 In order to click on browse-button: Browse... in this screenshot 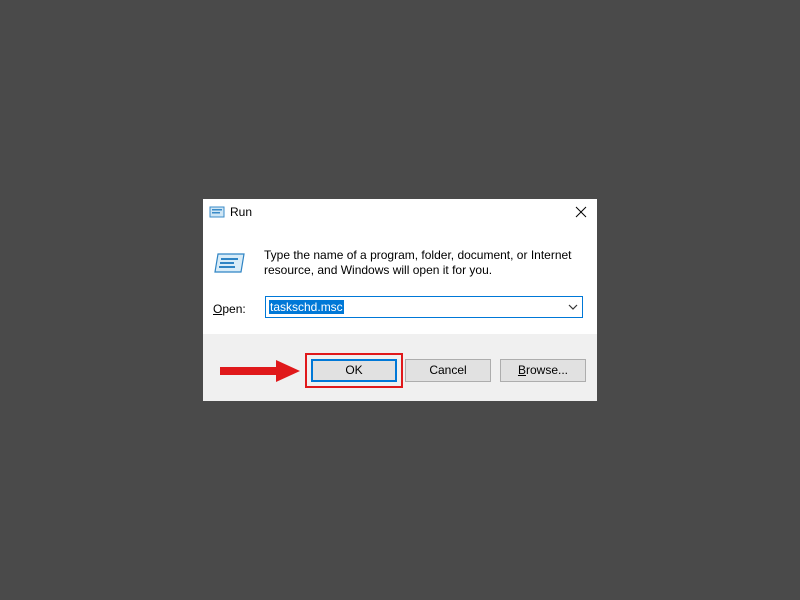, I will do `click(543, 370)`.